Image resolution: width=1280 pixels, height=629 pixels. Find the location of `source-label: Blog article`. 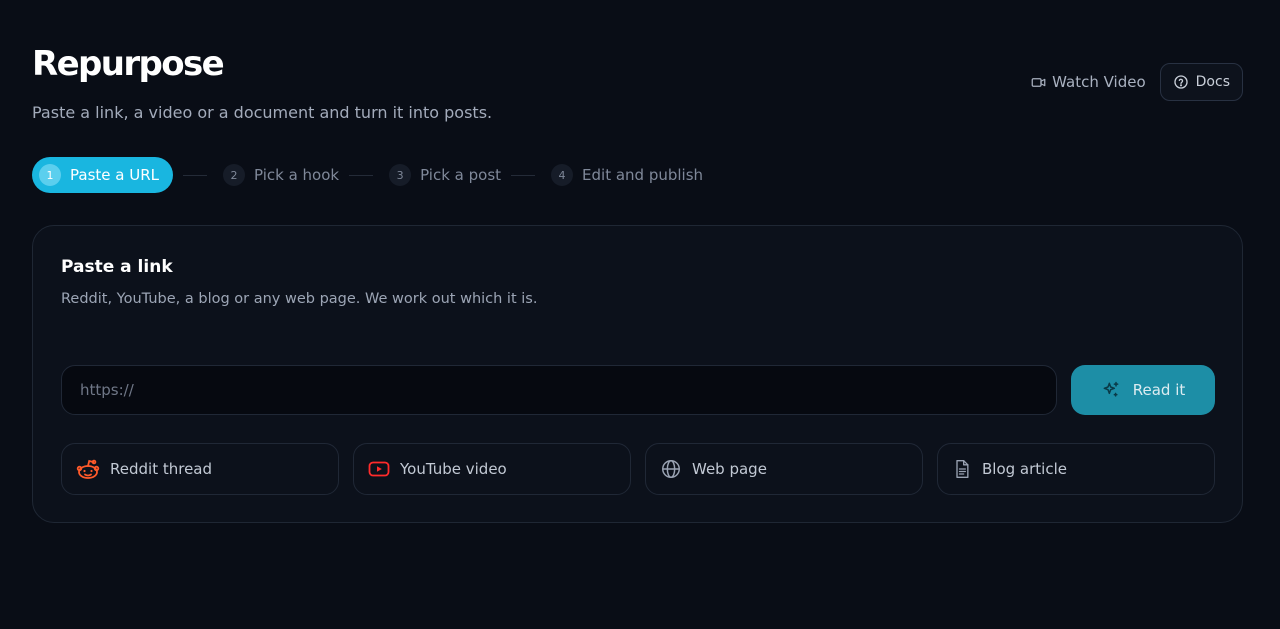

source-label: Blog article is located at coordinates (1024, 469).